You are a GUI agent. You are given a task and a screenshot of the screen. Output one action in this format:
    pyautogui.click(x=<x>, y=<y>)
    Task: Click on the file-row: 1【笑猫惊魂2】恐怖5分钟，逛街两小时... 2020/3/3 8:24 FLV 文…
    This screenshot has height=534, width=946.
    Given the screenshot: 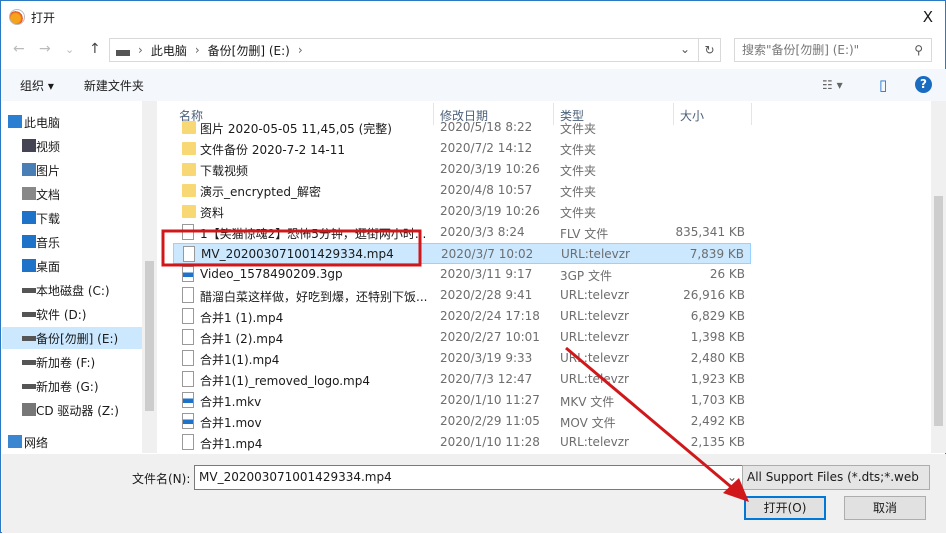 What is the action you would take?
    pyautogui.click(x=462, y=232)
    